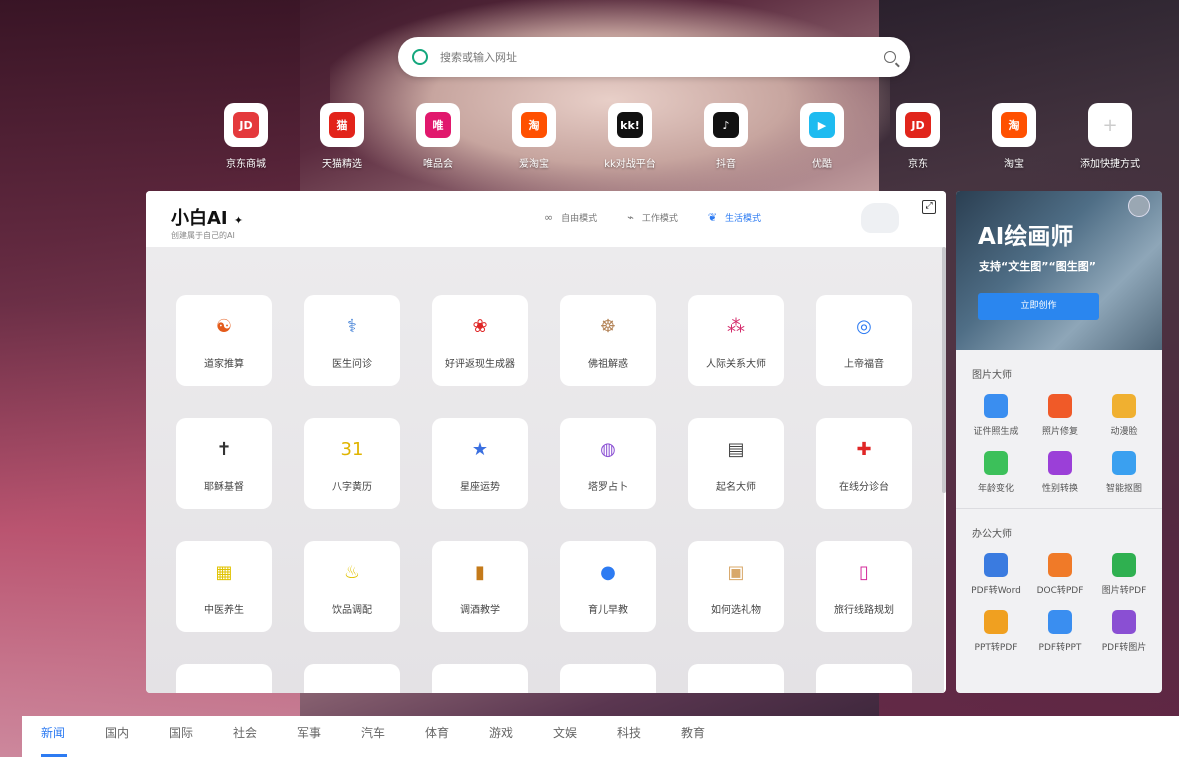 This screenshot has width=1179, height=757. I want to click on assistant-card: ✝ 耶稣基督, so click(224, 463).